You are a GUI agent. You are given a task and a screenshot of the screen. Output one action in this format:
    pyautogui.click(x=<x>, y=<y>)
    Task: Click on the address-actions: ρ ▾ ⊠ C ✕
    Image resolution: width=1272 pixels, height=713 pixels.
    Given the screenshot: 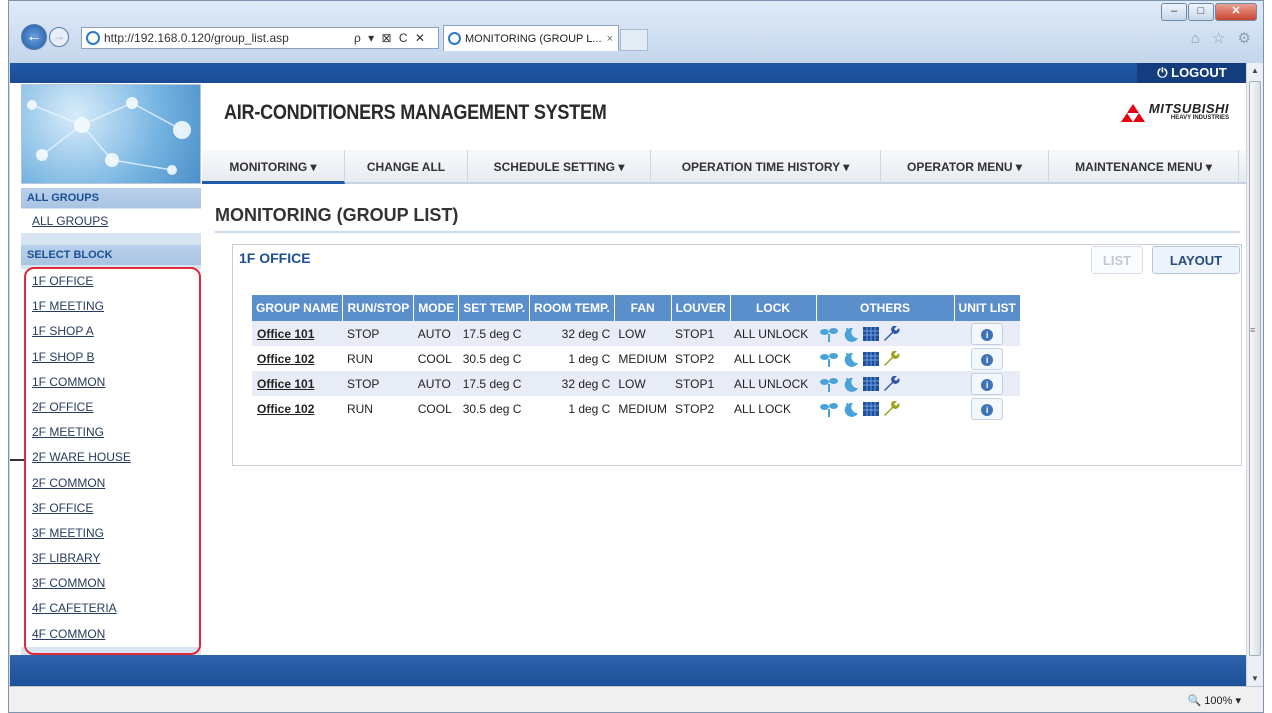 What is the action you would take?
    pyautogui.click(x=396, y=38)
    